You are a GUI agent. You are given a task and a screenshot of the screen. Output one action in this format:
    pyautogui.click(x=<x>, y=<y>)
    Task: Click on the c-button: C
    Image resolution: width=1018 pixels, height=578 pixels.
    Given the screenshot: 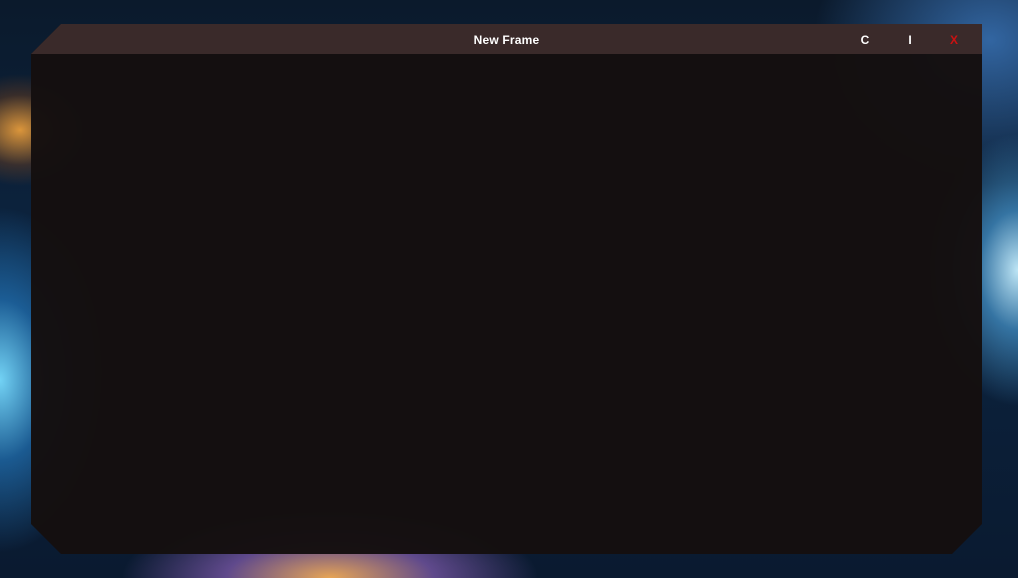 What is the action you would take?
    pyautogui.click(x=865, y=39)
    